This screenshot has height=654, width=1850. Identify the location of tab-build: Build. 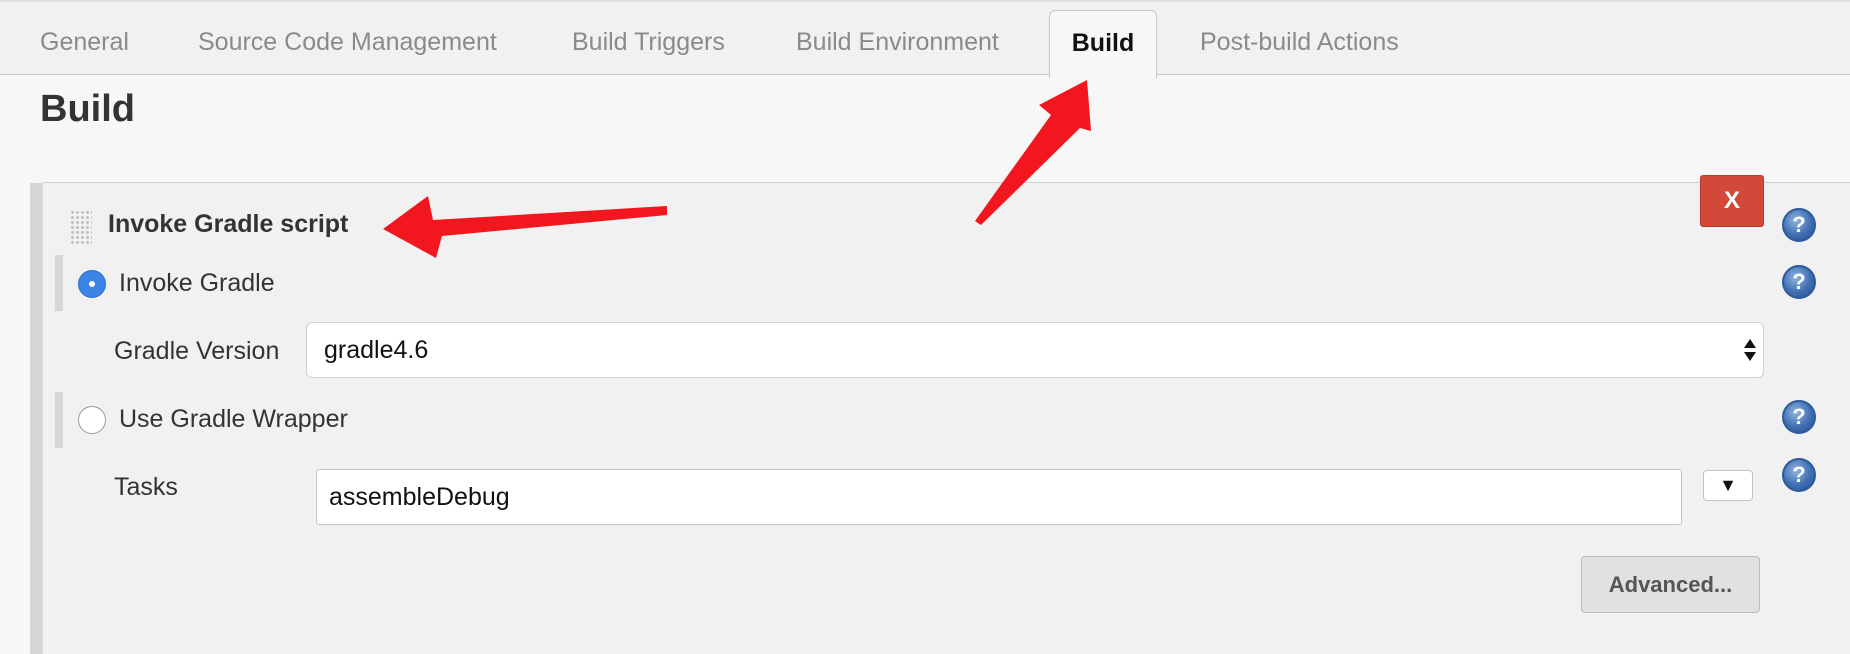
(1103, 44).